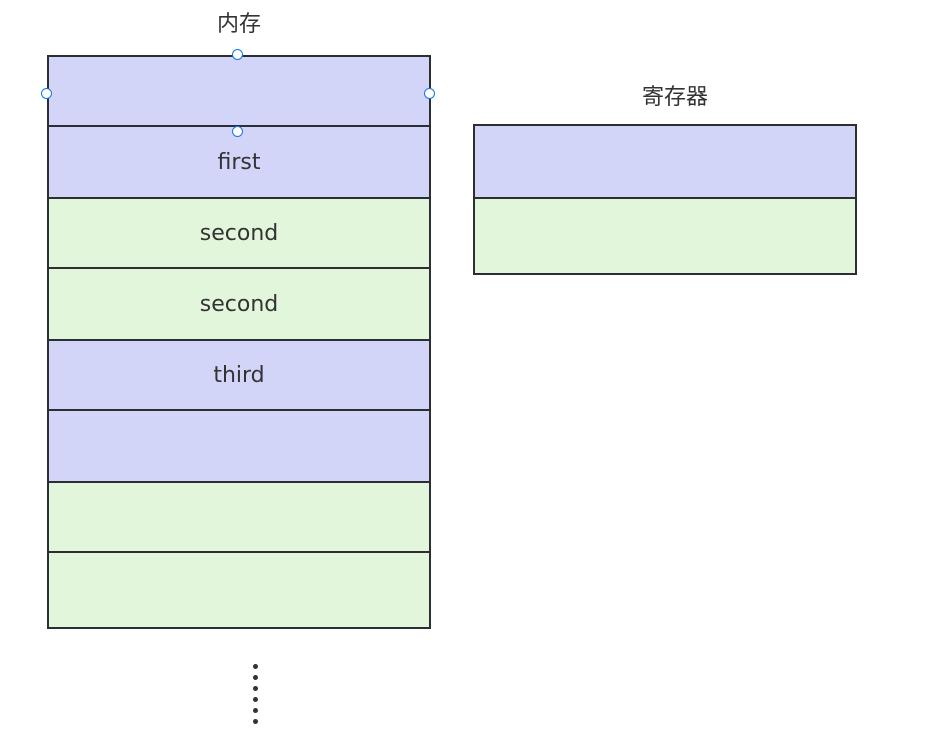 The height and width of the screenshot is (750, 930). I want to click on resize-handle-top, so click(237, 54).